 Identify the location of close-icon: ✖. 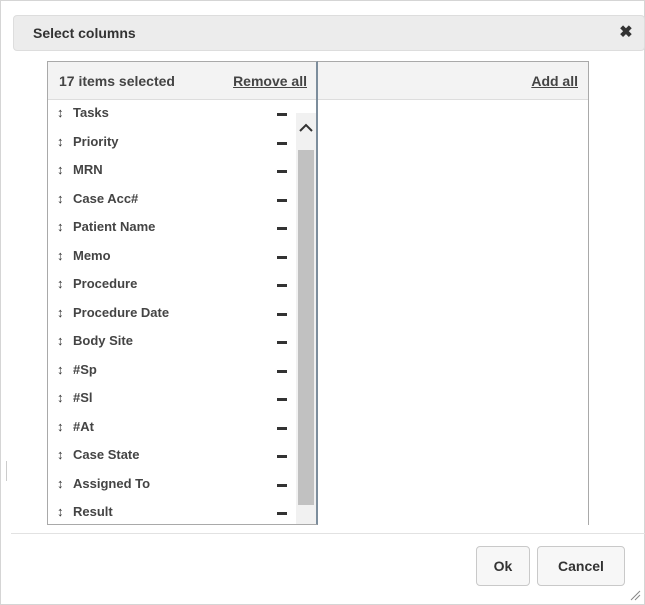
(626, 33).